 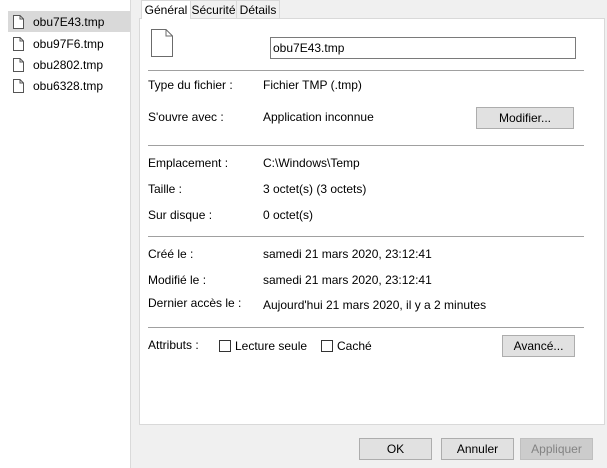 What do you see at coordinates (311, 163) in the screenshot?
I see `location-value: C:\Windows\Temp` at bounding box center [311, 163].